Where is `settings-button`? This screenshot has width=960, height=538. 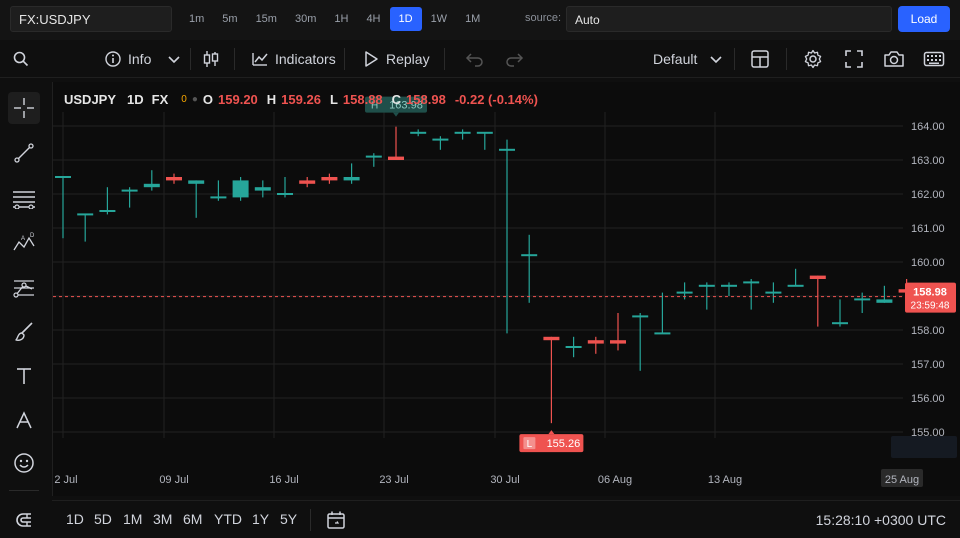
settings-button is located at coordinates (813, 59).